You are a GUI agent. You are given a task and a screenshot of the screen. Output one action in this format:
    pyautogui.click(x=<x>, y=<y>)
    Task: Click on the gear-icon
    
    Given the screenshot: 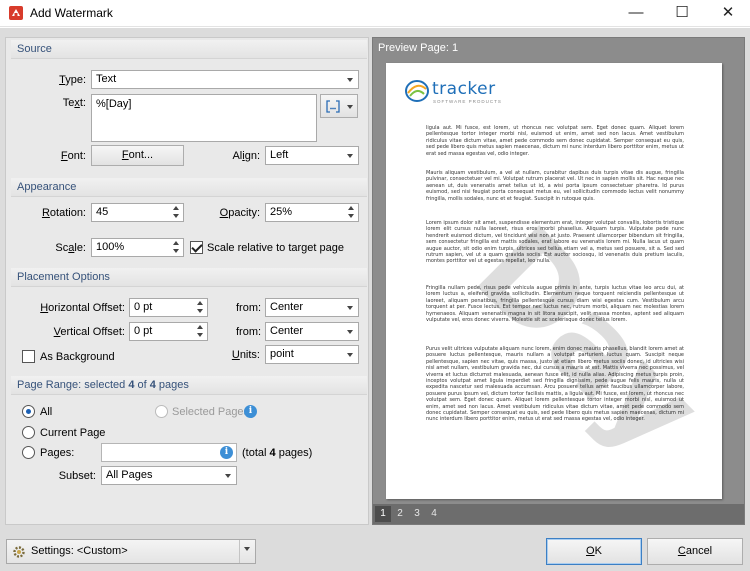 What is the action you would take?
    pyautogui.click(x=19, y=552)
    